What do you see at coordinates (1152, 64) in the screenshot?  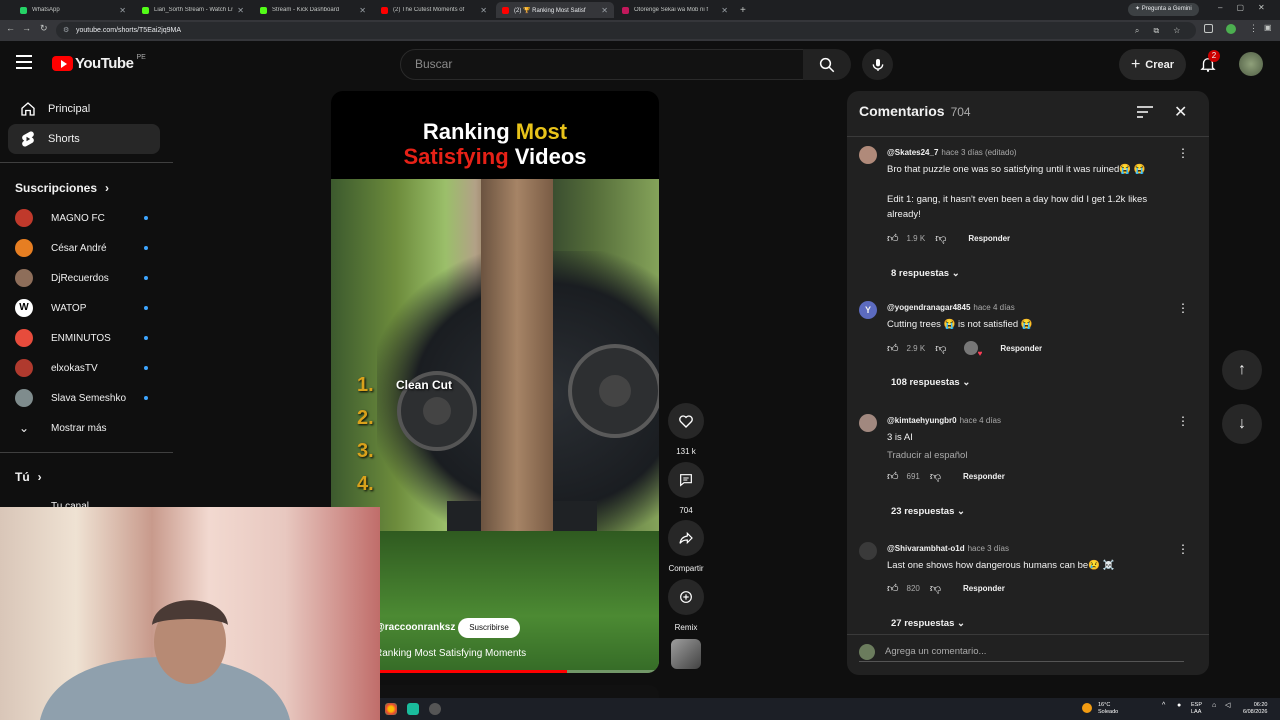 I see `create-button: + Crear` at bounding box center [1152, 64].